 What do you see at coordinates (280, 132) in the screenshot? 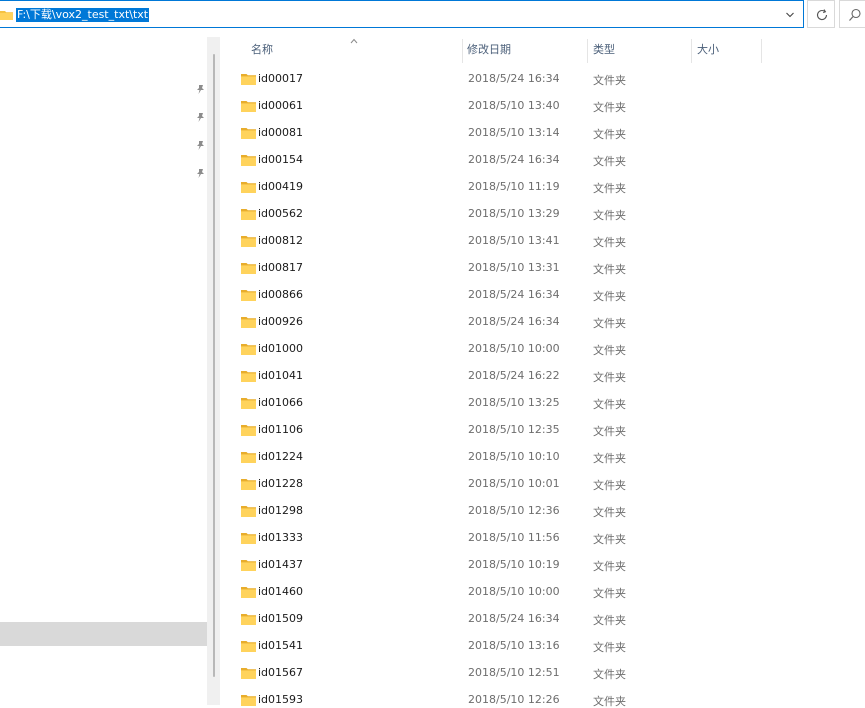
I see `file-name: id00081` at bounding box center [280, 132].